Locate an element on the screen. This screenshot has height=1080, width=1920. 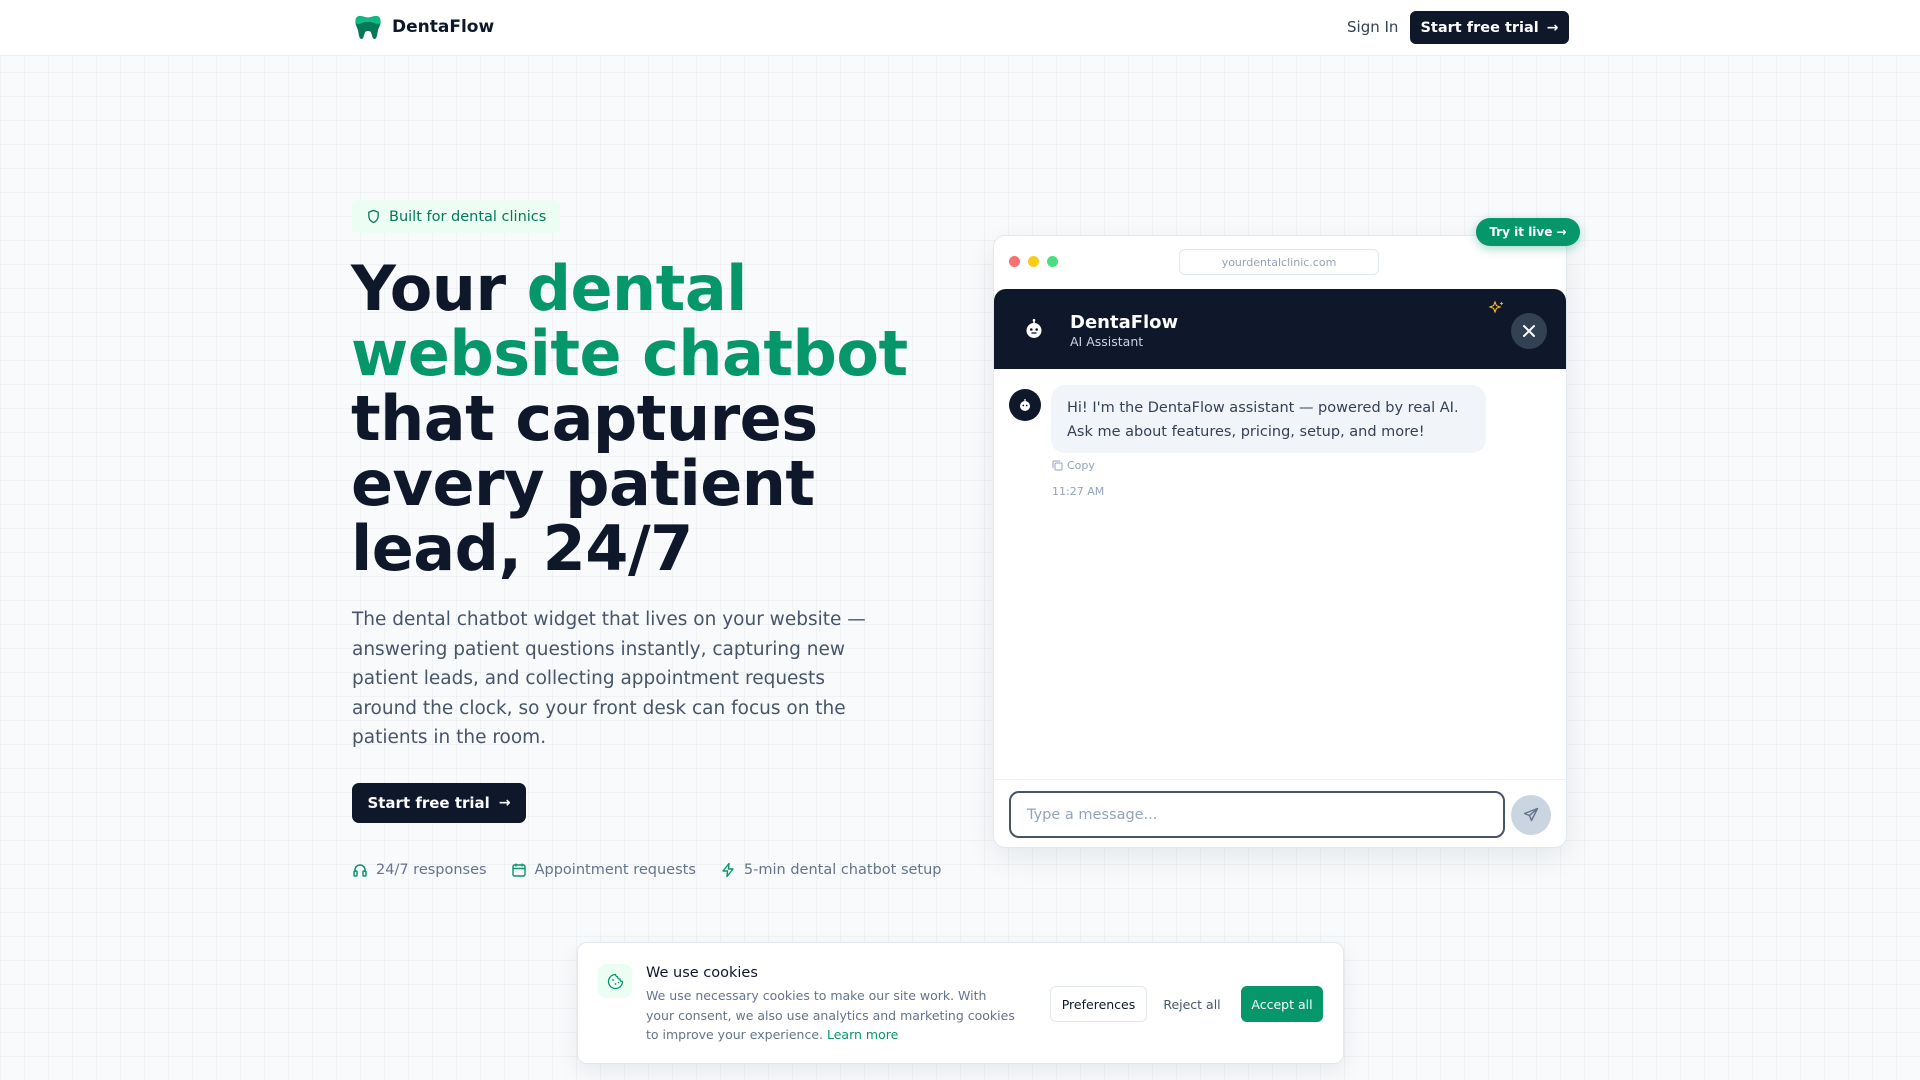
window-dot-red is located at coordinates (1014, 261).